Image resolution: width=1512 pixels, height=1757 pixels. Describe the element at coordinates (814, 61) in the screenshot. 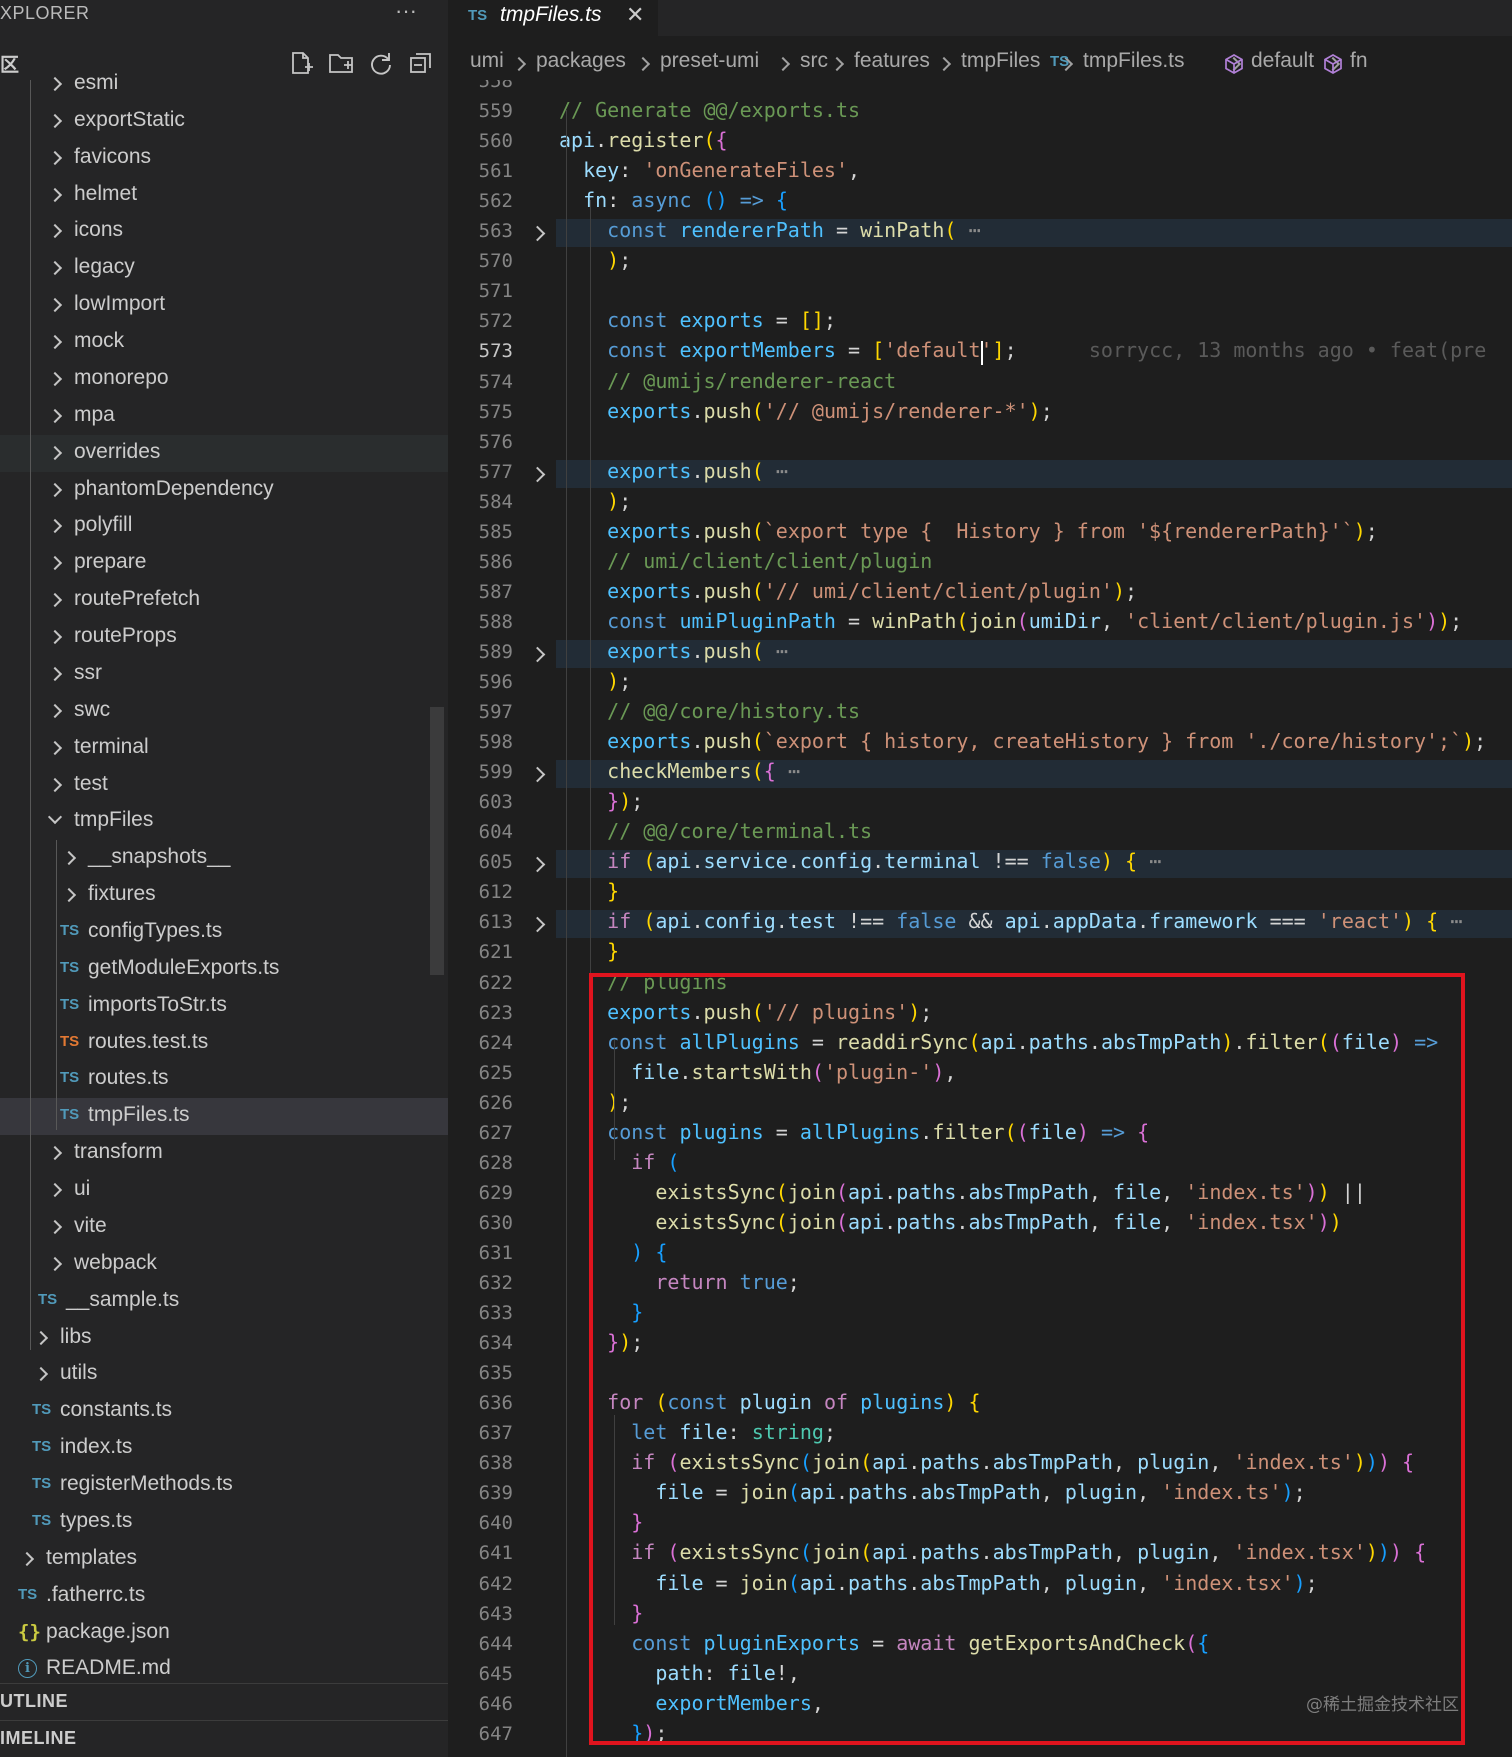

I see `breadcrumb-item: src` at that location.